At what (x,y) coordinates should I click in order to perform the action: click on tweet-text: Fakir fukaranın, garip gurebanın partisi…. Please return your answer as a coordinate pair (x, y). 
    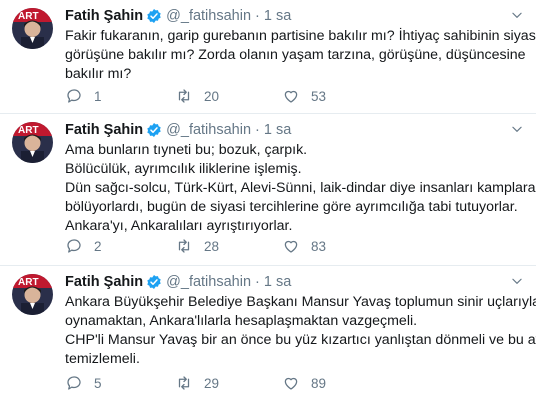
    Looking at the image, I should click on (300, 55).